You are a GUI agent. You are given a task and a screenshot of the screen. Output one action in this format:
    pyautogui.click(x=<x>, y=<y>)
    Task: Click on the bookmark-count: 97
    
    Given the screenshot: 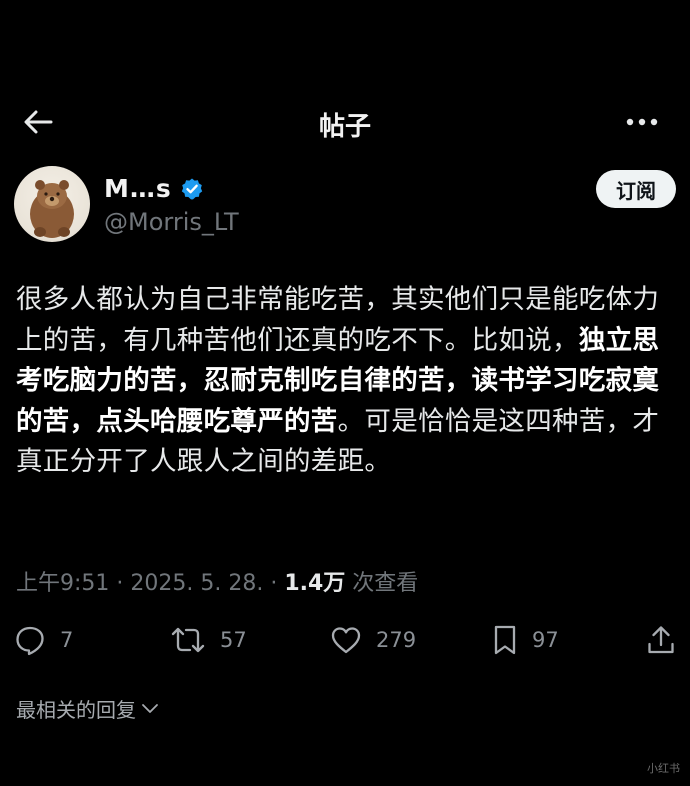 What is the action you would take?
    pyautogui.click(x=545, y=640)
    